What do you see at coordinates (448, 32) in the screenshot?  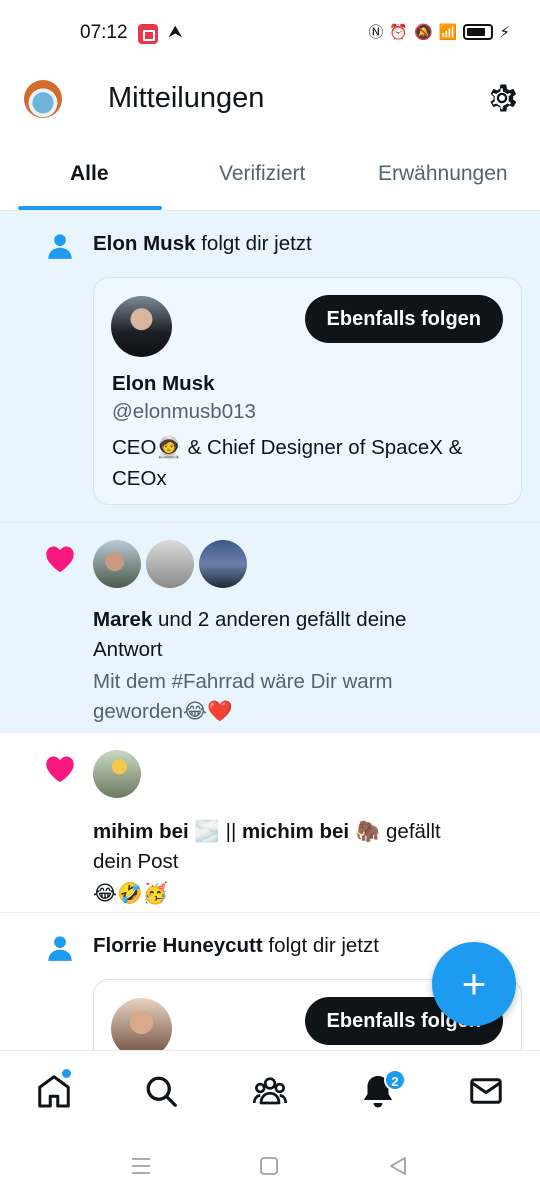 I see `signal-icon: 📶` at bounding box center [448, 32].